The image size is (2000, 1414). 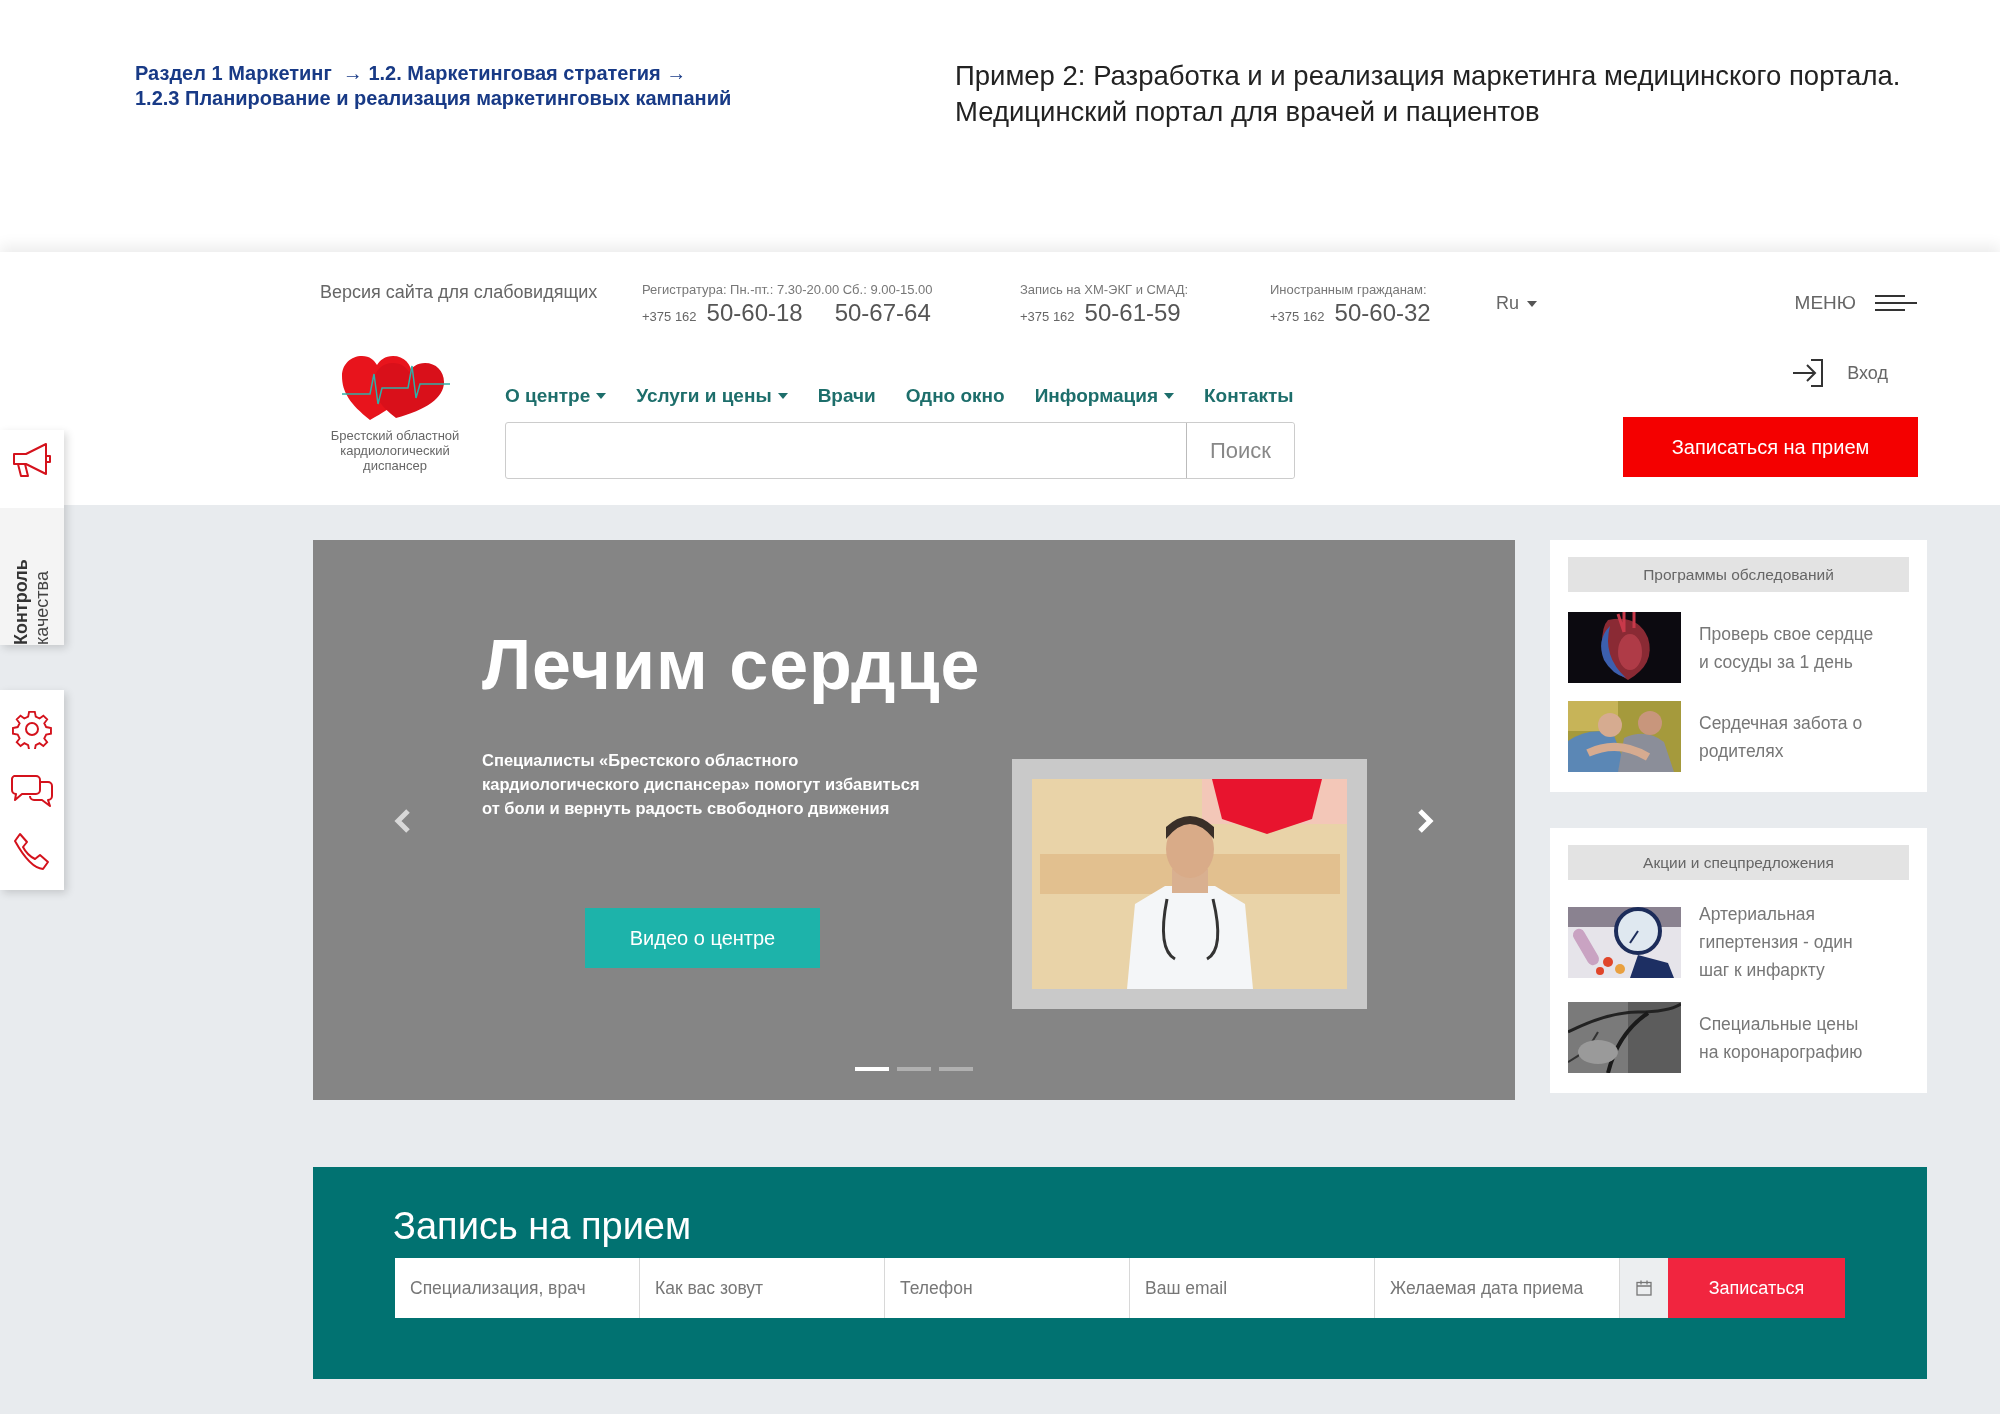 What do you see at coordinates (701, 784) in the screenshot?
I see `hero-text: кардиологического диспансера» помогут избавиться` at bounding box center [701, 784].